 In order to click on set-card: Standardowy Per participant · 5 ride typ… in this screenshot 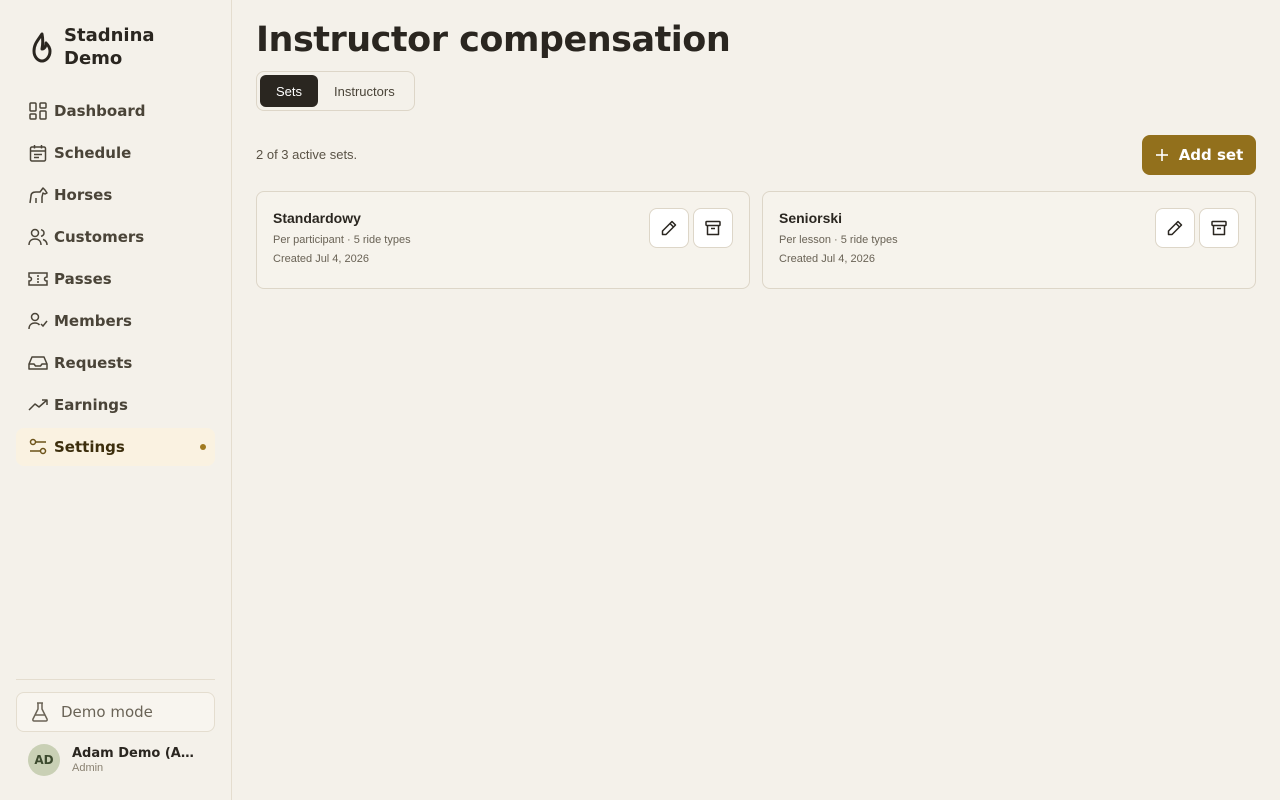, I will do `click(503, 240)`.